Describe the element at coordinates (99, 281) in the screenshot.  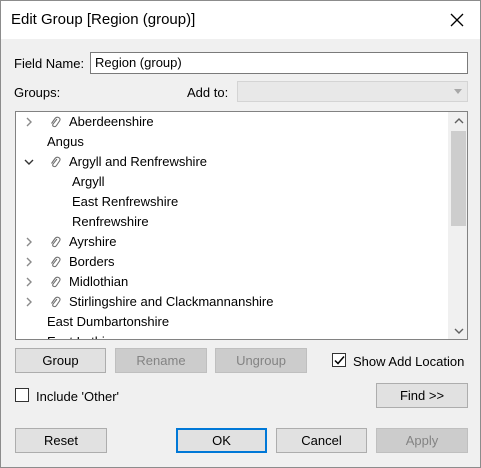
I see `tree-item-label: Midlothian` at that location.